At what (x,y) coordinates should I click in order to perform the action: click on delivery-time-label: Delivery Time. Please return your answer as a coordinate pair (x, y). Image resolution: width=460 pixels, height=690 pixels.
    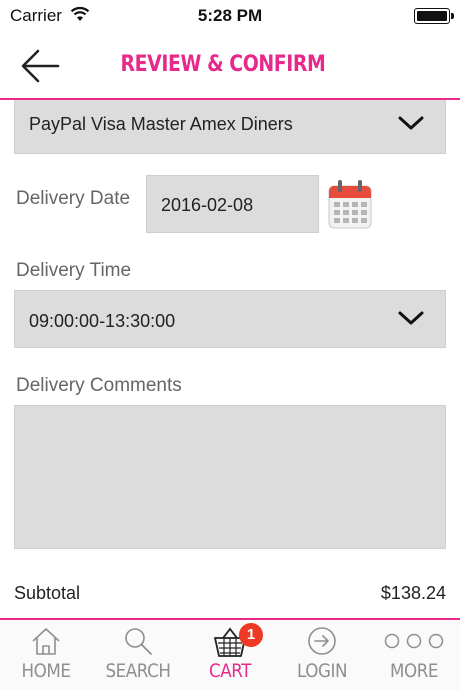
    Looking at the image, I should click on (74, 270).